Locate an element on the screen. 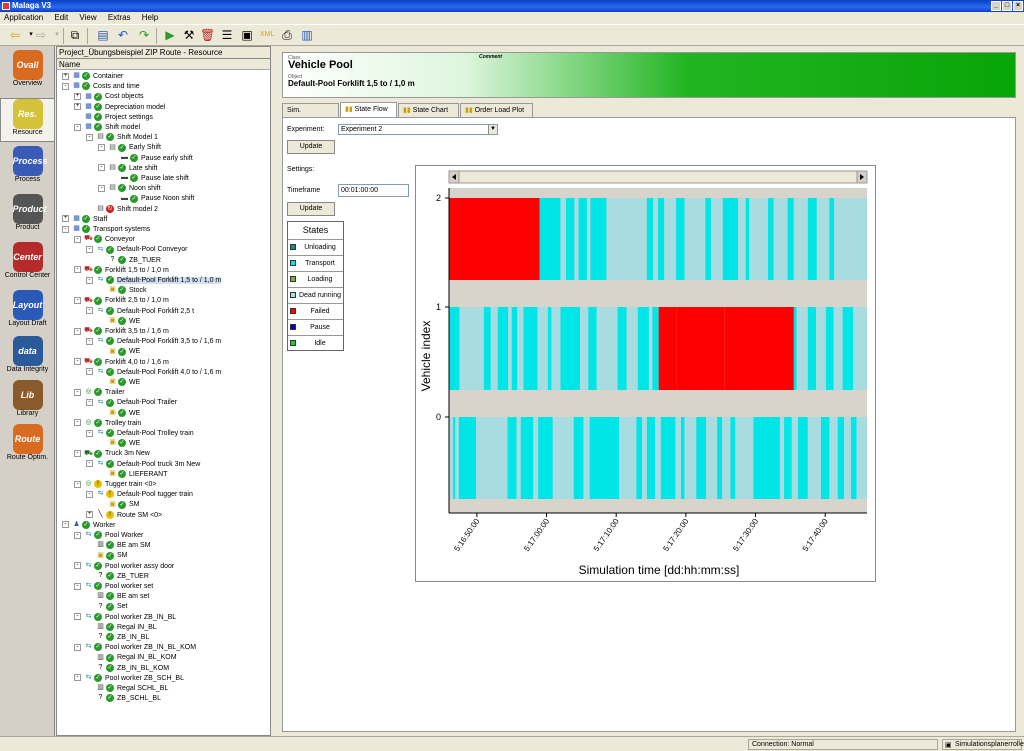 This screenshot has width=1024, height=751. tree-item-be-am-sm: ▥ ✓ BE am SM is located at coordinates (118, 546).